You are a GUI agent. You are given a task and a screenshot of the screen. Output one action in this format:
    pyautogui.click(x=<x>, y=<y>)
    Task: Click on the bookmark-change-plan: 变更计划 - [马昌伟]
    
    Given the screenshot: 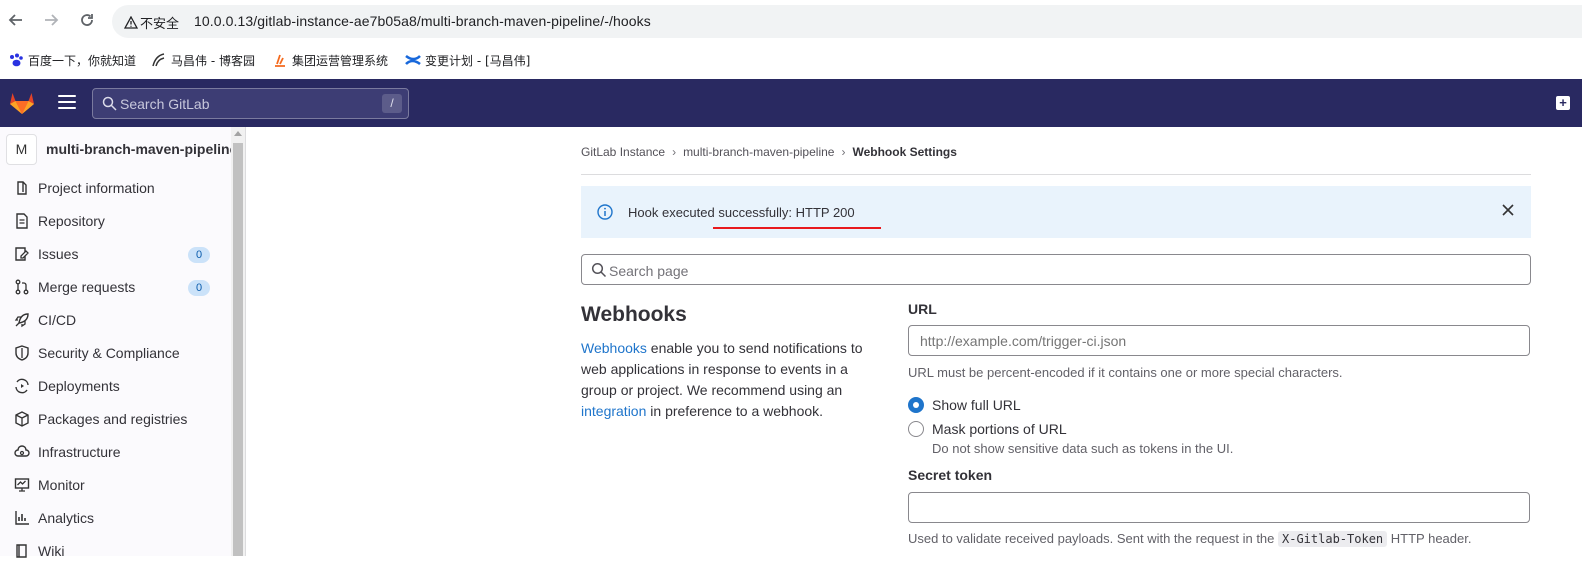 What is the action you would take?
    pyautogui.click(x=467, y=60)
    